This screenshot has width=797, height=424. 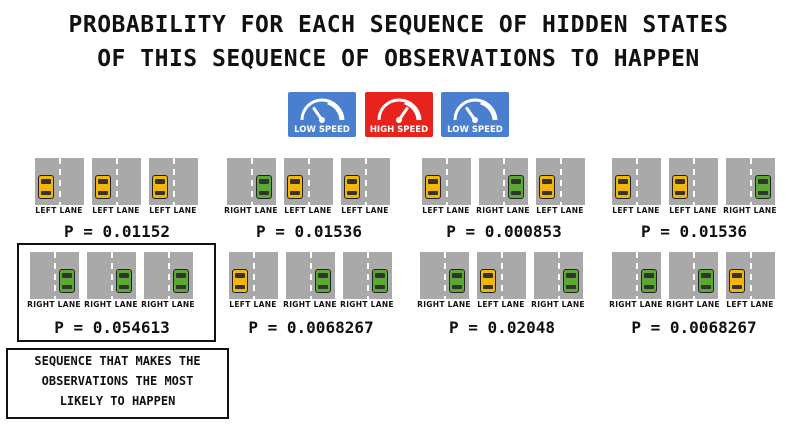 What do you see at coordinates (399, 130) in the screenshot?
I see `observation-label: HIGH SPEED` at bounding box center [399, 130].